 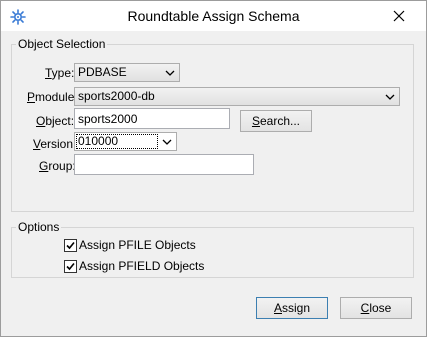 What do you see at coordinates (399, 16) in the screenshot?
I see `close-icon` at bounding box center [399, 16].